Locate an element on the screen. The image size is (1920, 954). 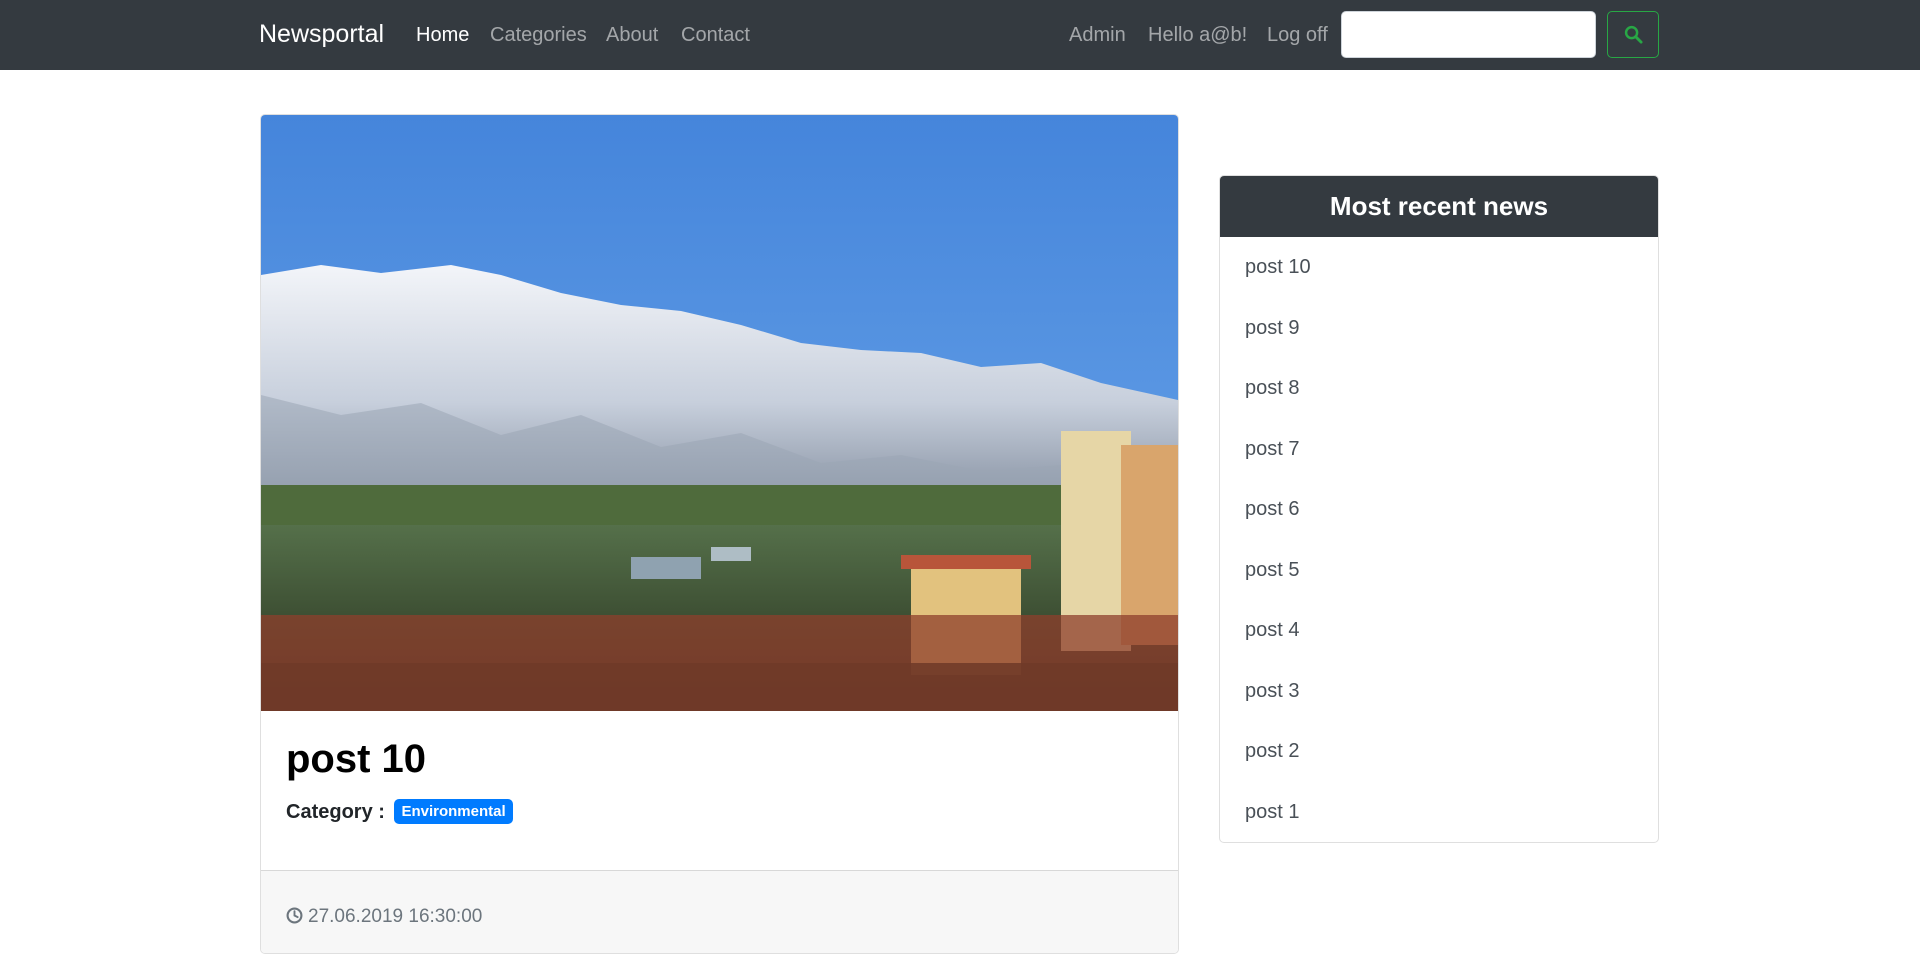
nav-admin: Admin is located at coordinates (1097, 35).